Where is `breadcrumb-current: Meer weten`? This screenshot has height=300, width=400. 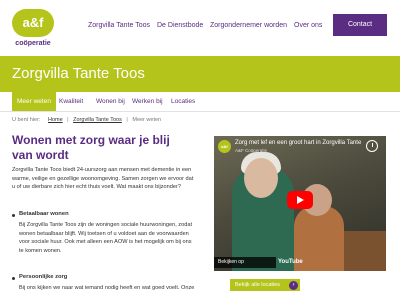
breadcrumb-current: Meer weten is located at coordinates (147, 120).